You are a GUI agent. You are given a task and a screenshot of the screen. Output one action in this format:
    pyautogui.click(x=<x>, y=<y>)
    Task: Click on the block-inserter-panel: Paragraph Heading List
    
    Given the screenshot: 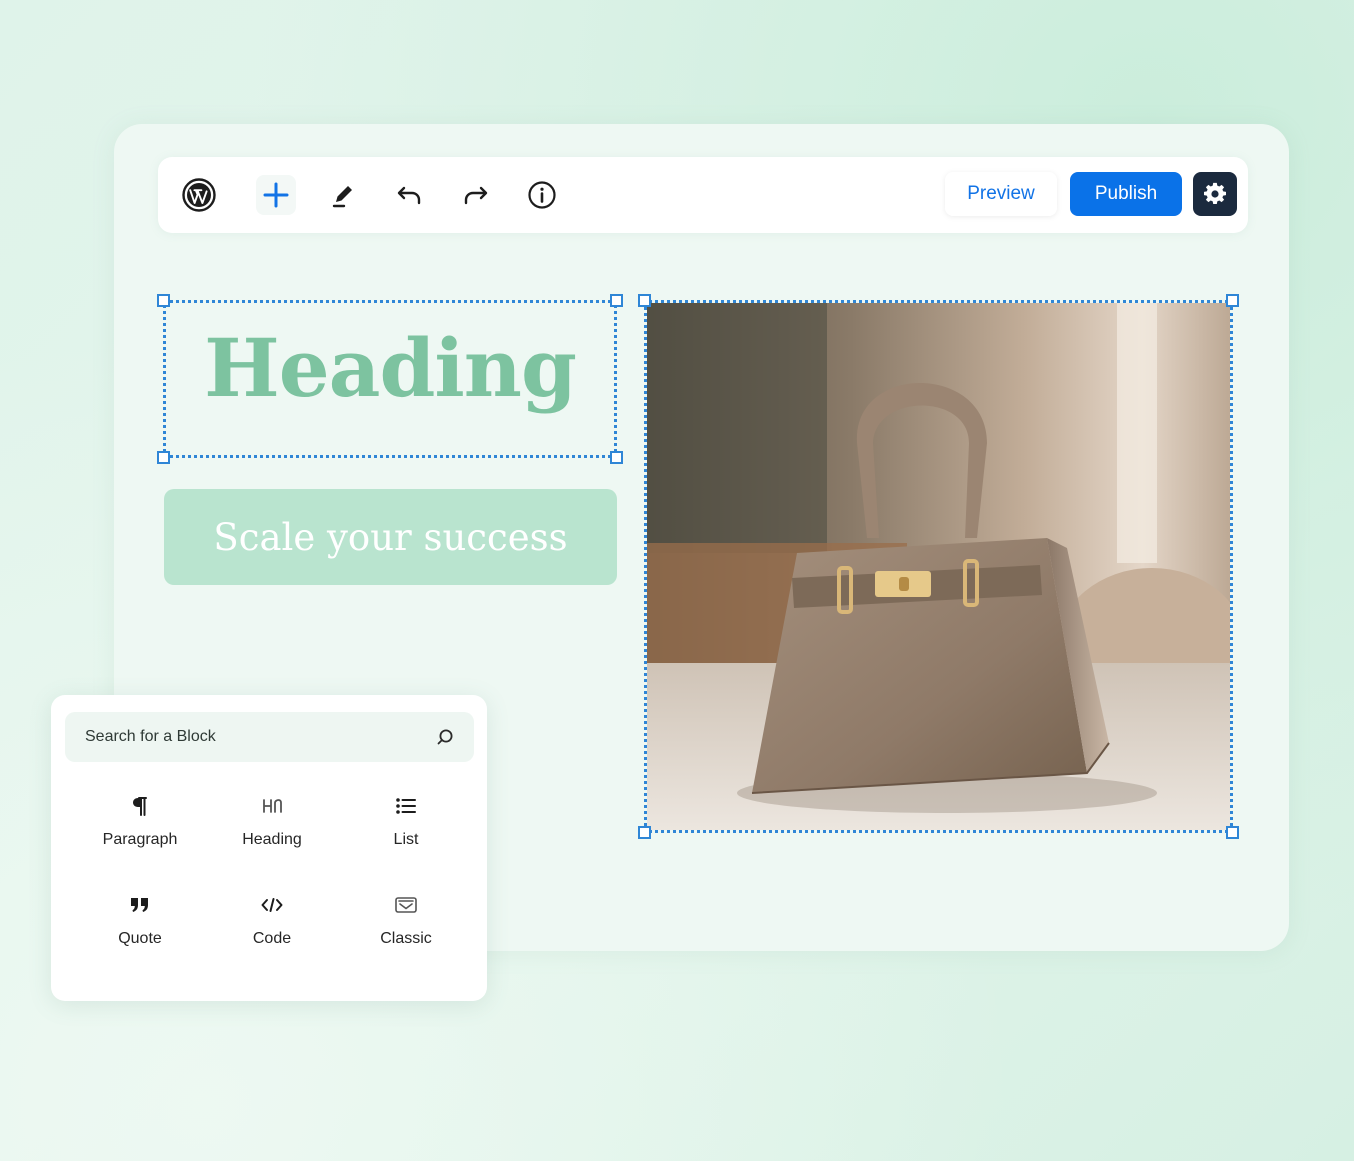 What is the action you would take?
    pyautogui.click(x=269, y=848)
    